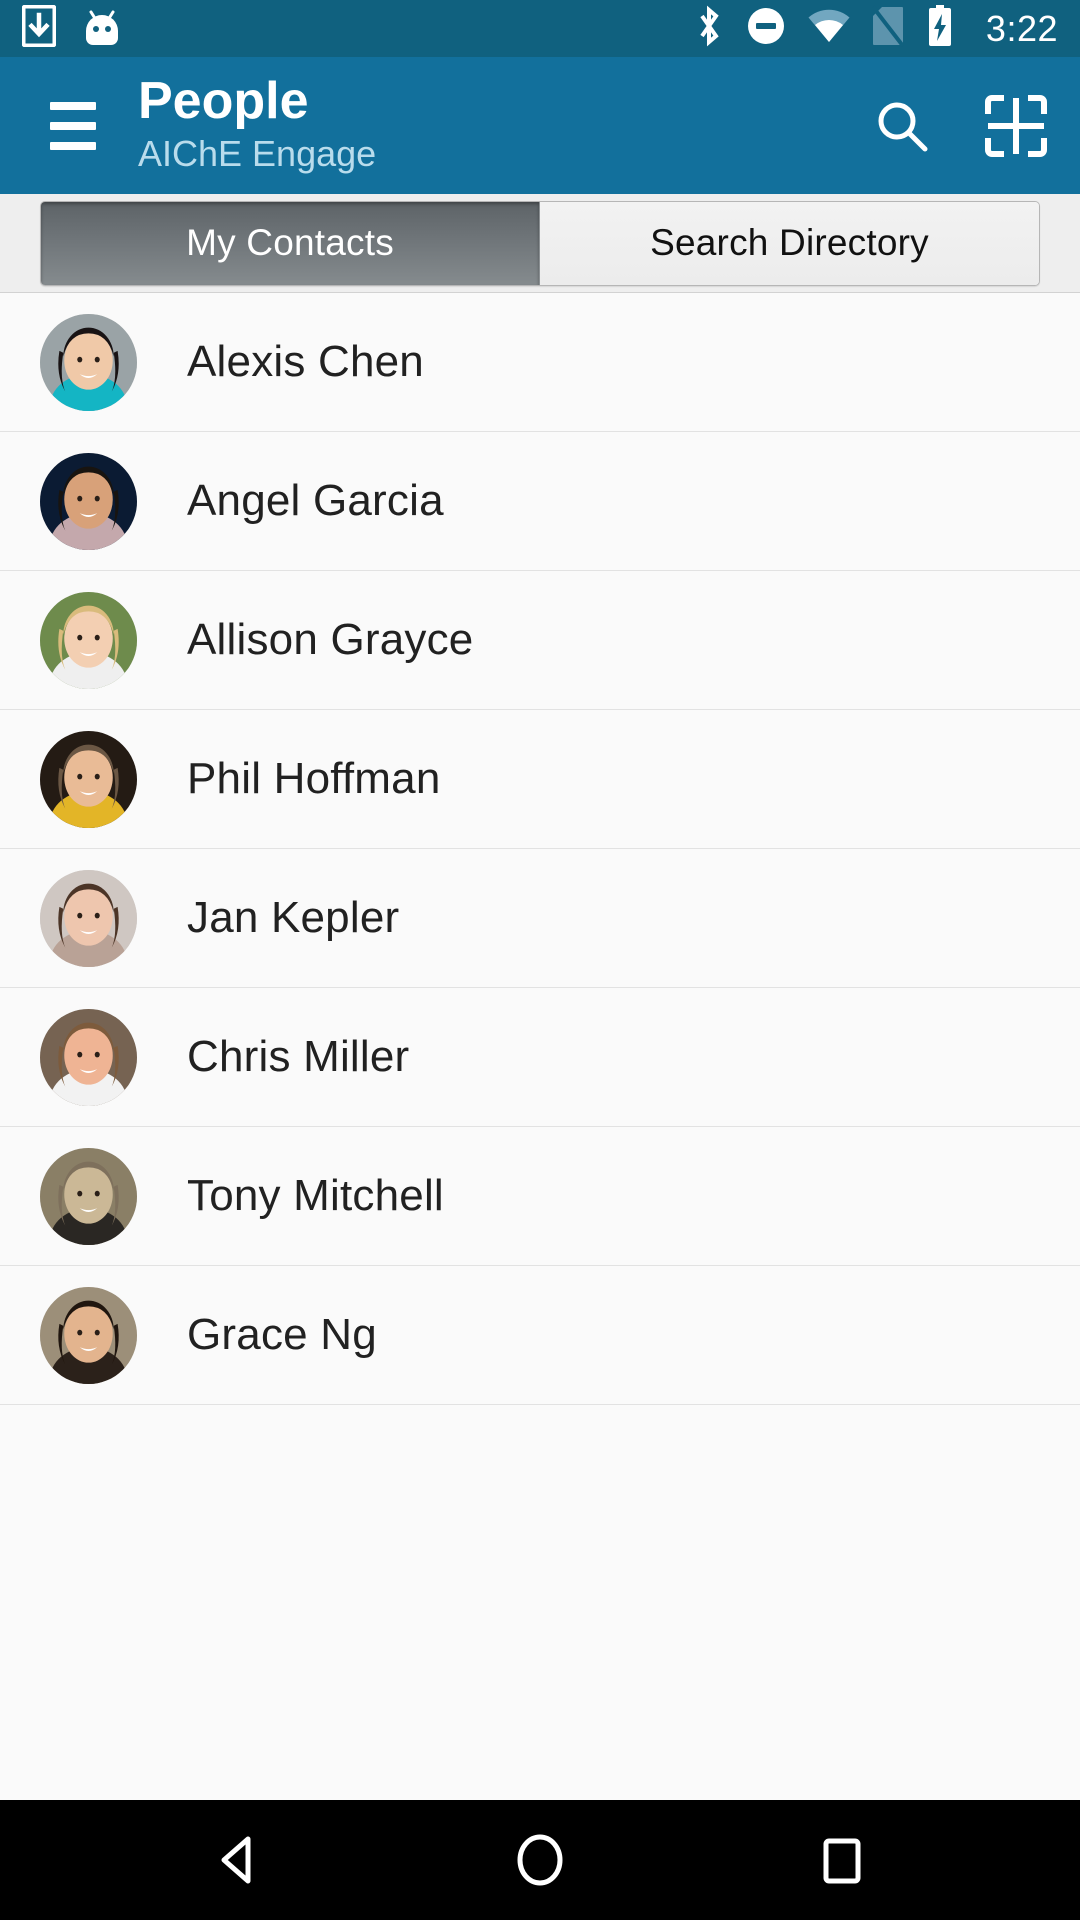 This screenshot has height=1920, width=1080. I want to click on contact-row: Grace Ng, so click(540, 1335).